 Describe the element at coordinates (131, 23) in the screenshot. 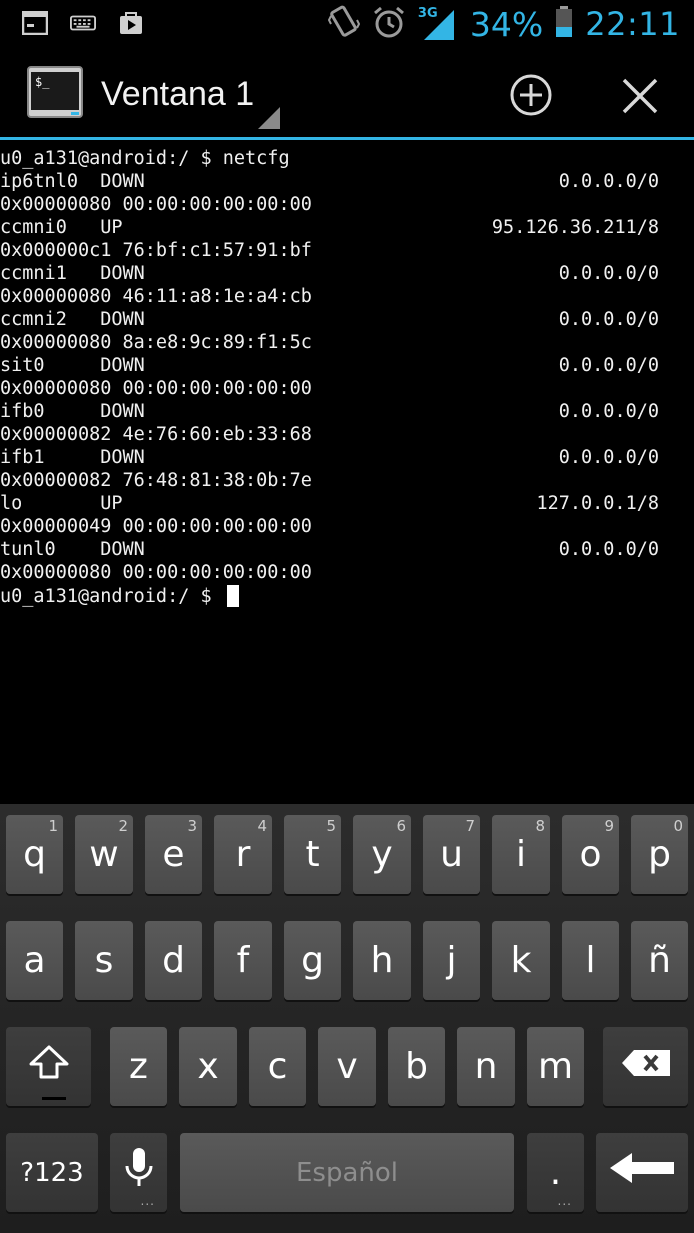

I see `play-store-icon` at that location.